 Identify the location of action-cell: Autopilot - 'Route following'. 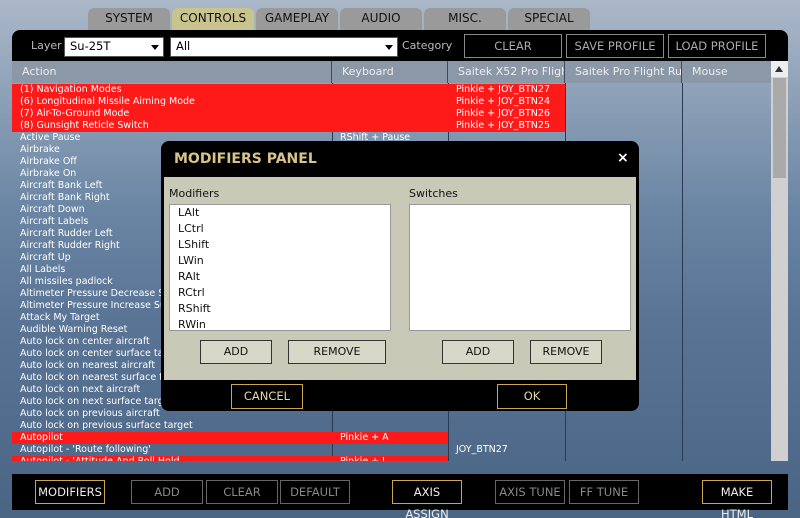
(85, 449).